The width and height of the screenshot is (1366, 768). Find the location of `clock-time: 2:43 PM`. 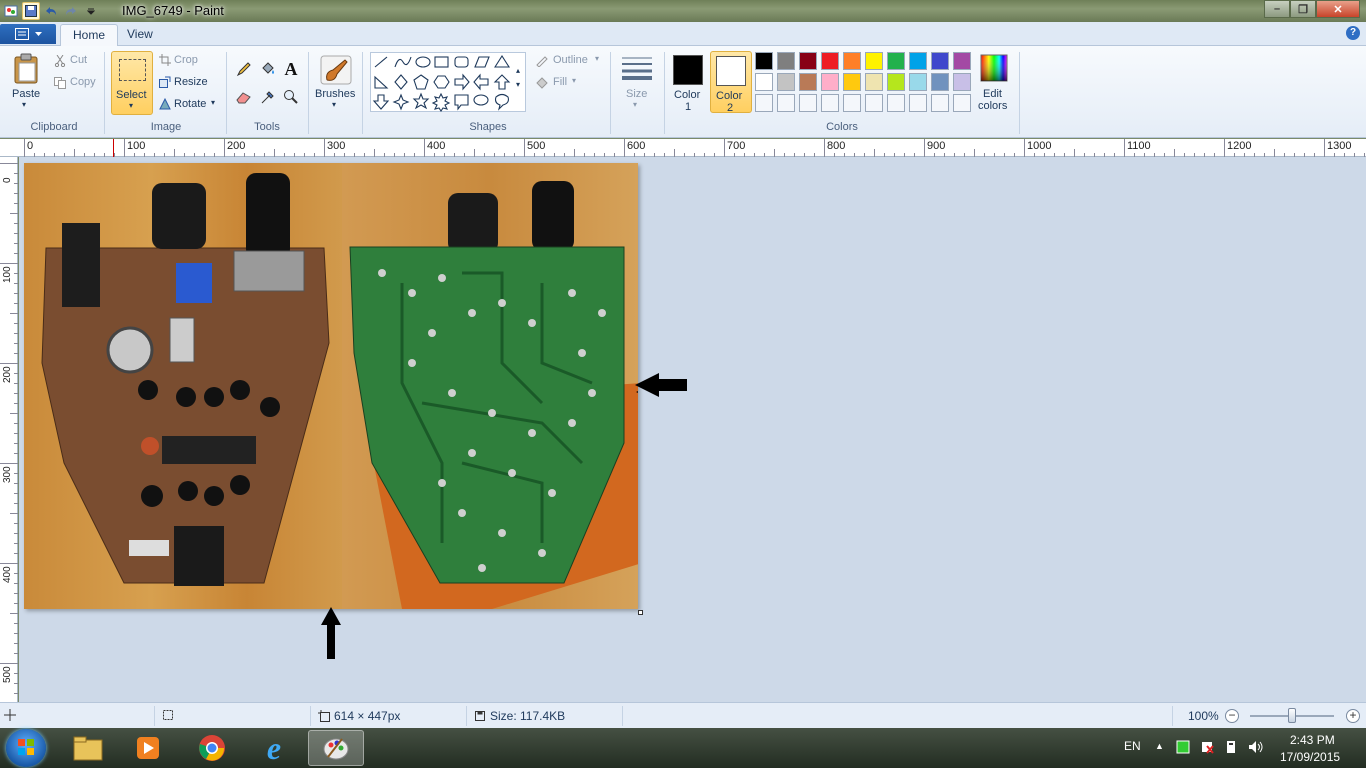

clock-time: 2:43 PM is located at coordinates (1312, 740).